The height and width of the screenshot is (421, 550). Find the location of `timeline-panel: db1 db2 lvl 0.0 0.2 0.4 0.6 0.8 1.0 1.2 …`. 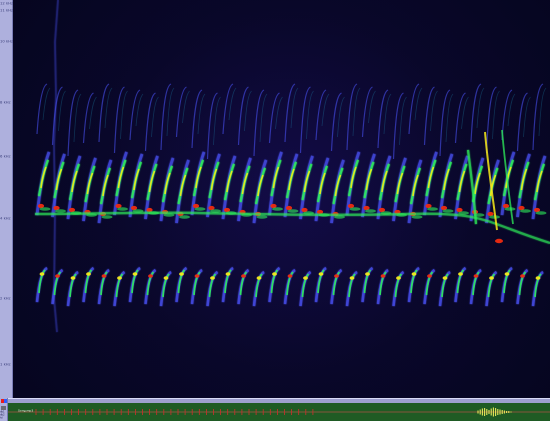

timeline-panel: db1 db2 lvl 0.0 0.2 0.4 0.6 0.8 1.0 1.2 … is located at coordinates (275, 409).